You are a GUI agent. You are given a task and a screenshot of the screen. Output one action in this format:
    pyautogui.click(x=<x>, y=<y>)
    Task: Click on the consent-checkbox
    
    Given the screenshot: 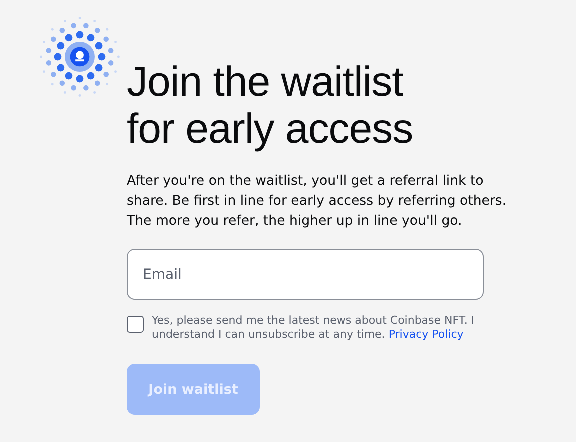 What is the action you would take?
    pyautogui.click(x=135, y=324)
    